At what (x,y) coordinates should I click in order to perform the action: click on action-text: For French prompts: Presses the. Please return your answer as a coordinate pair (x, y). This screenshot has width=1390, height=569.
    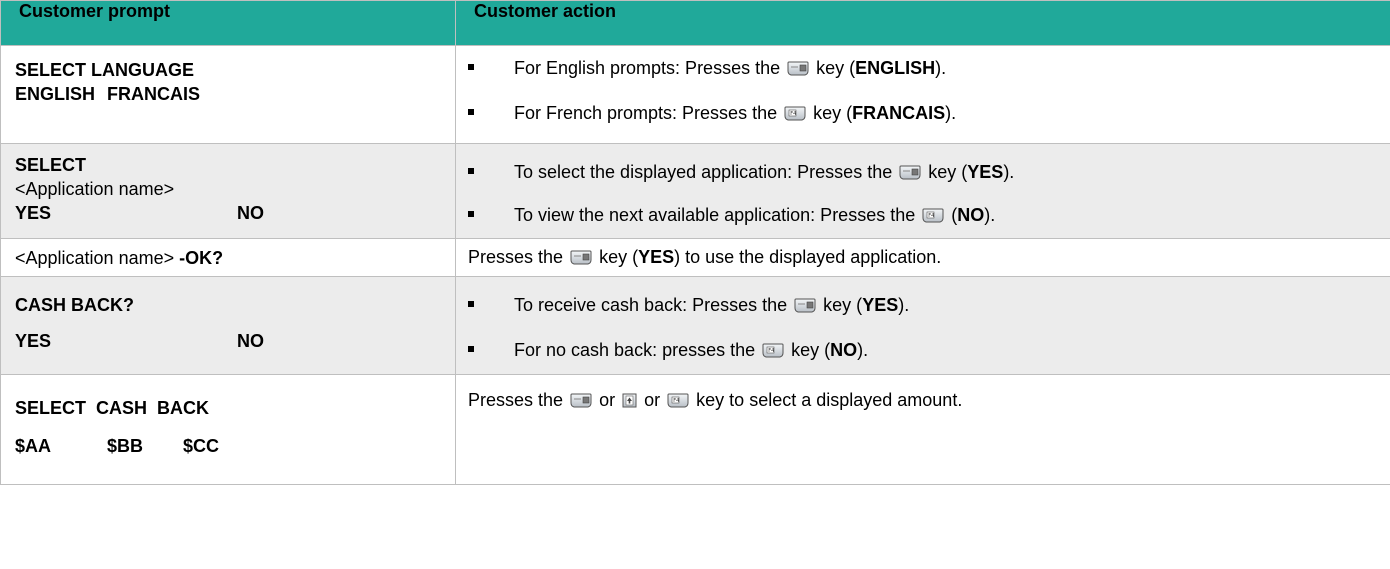
    Looking at the image, I should click on (646, 113).